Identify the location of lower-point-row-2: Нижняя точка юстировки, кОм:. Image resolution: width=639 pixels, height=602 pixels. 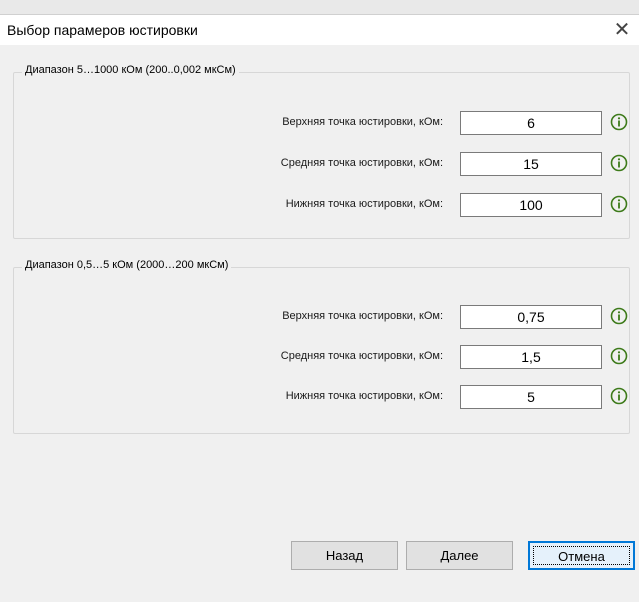
(321, 397).